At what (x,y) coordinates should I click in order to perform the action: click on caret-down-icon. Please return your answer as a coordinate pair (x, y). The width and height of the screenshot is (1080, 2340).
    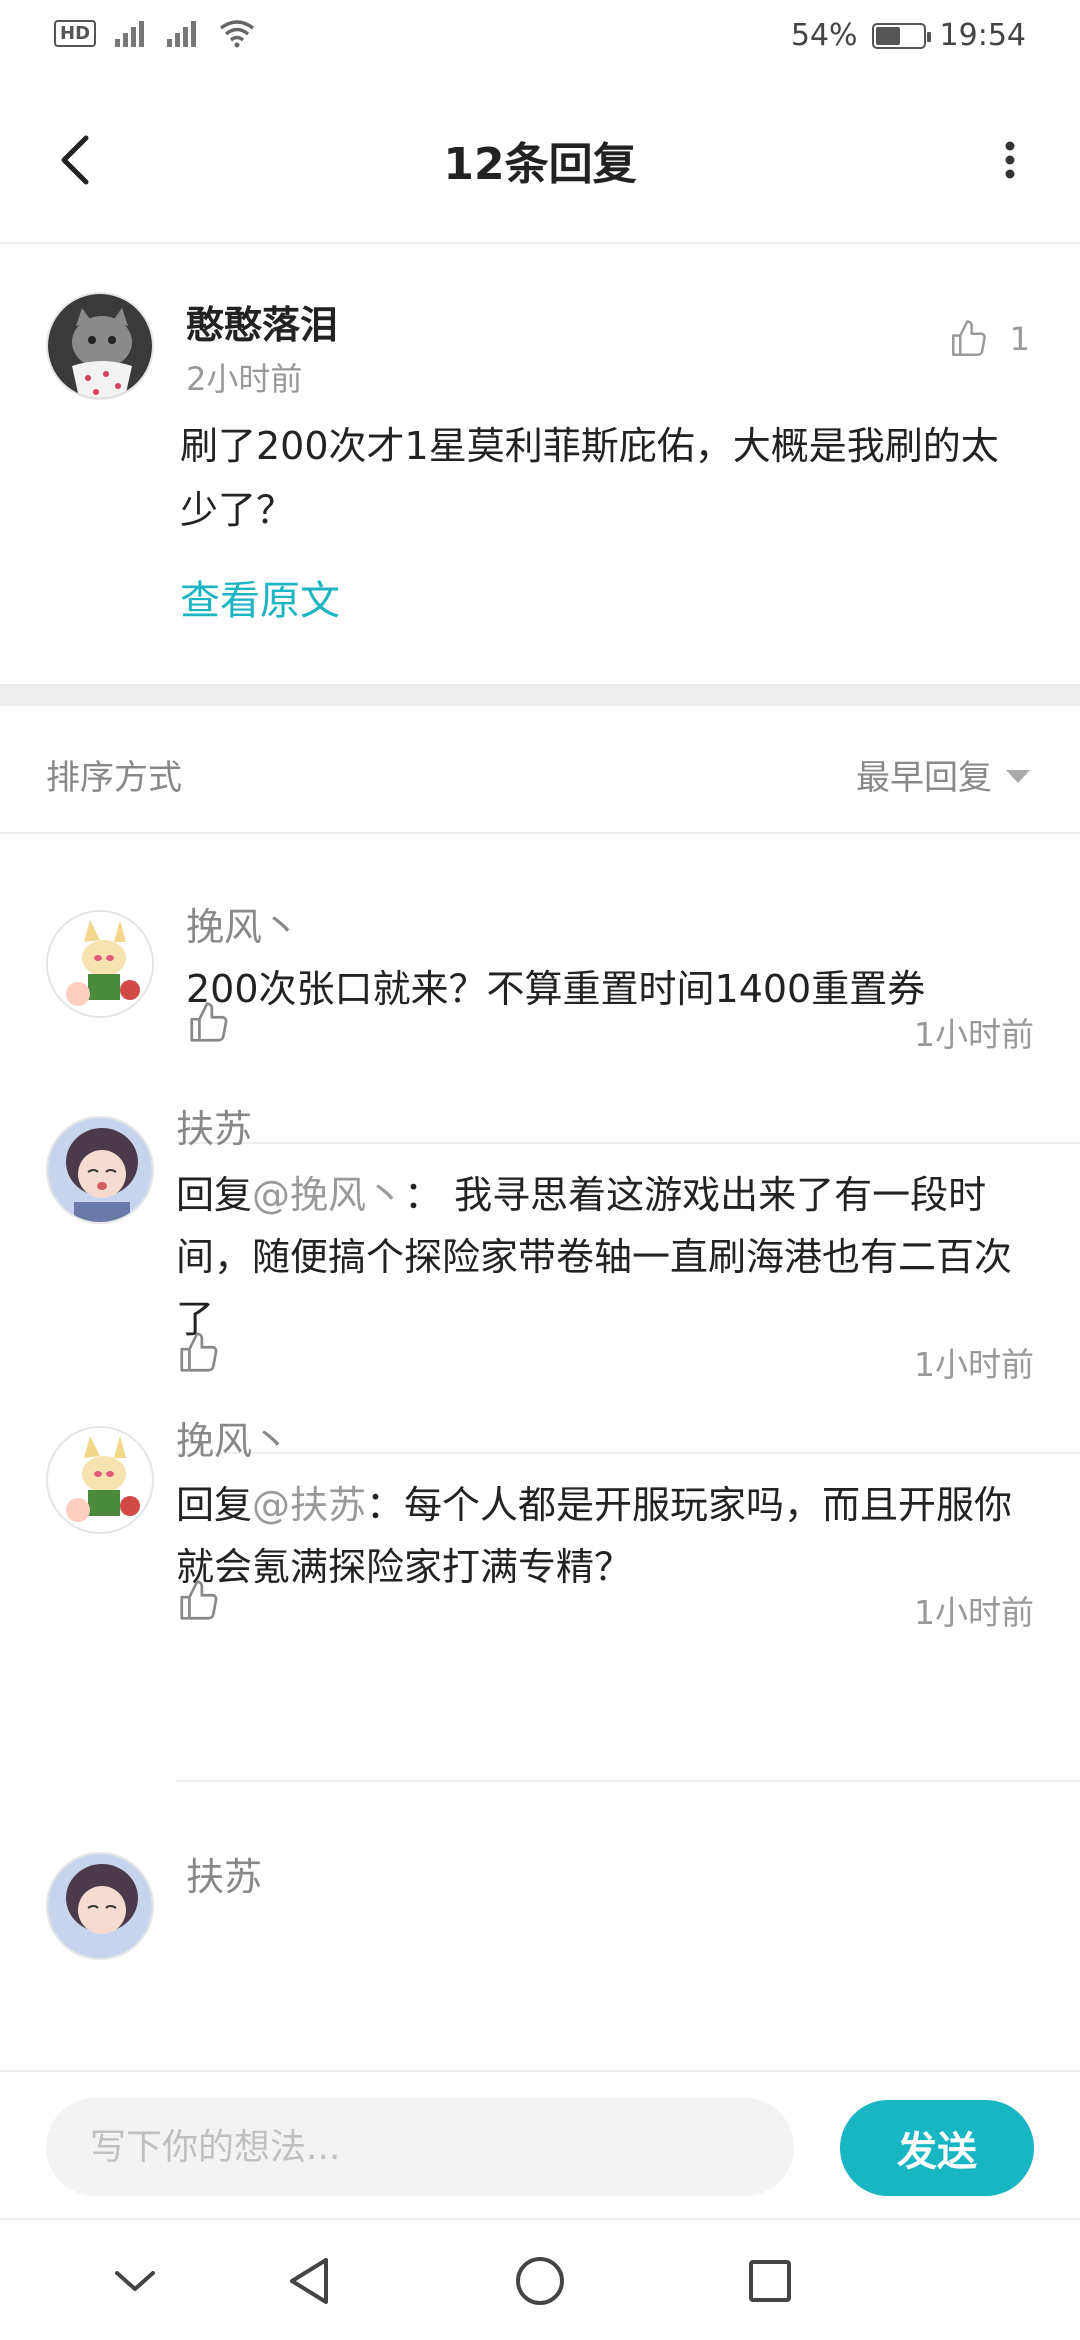
    Looking at the image, I should click on (1018, 776).